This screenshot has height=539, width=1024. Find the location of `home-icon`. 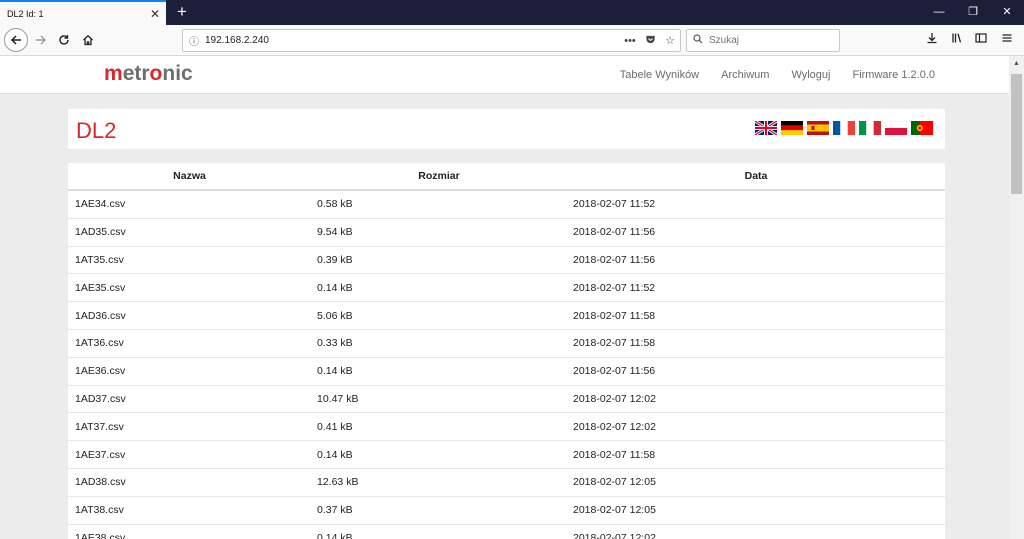

home-icon is located at coordinates (88, 40).